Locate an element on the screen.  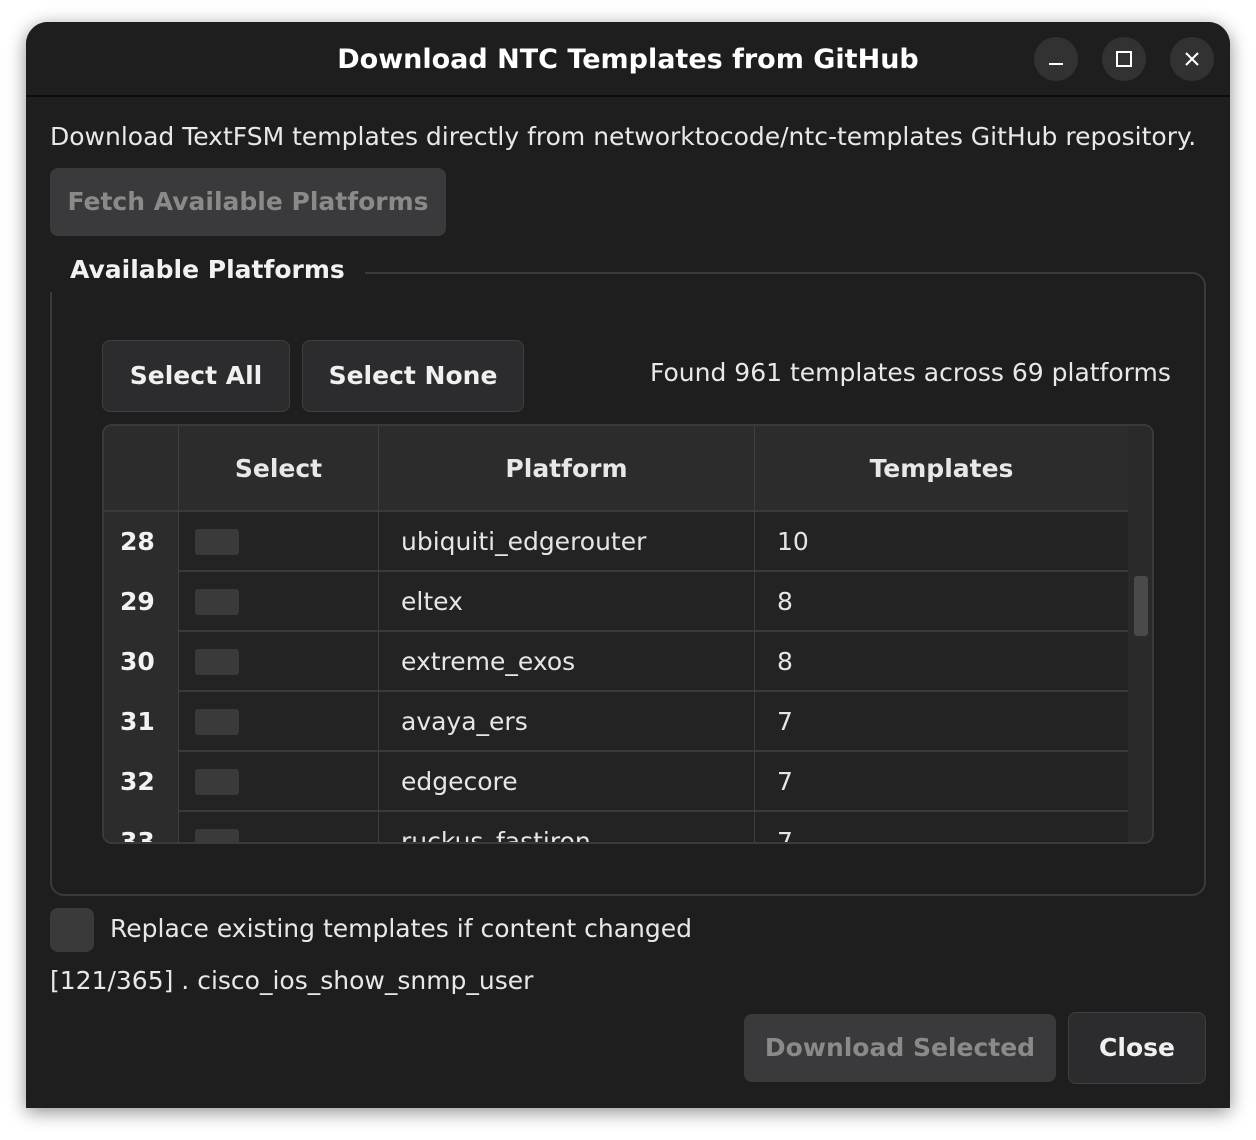
select-none-button: Select None is located at coordinates (413, 376).